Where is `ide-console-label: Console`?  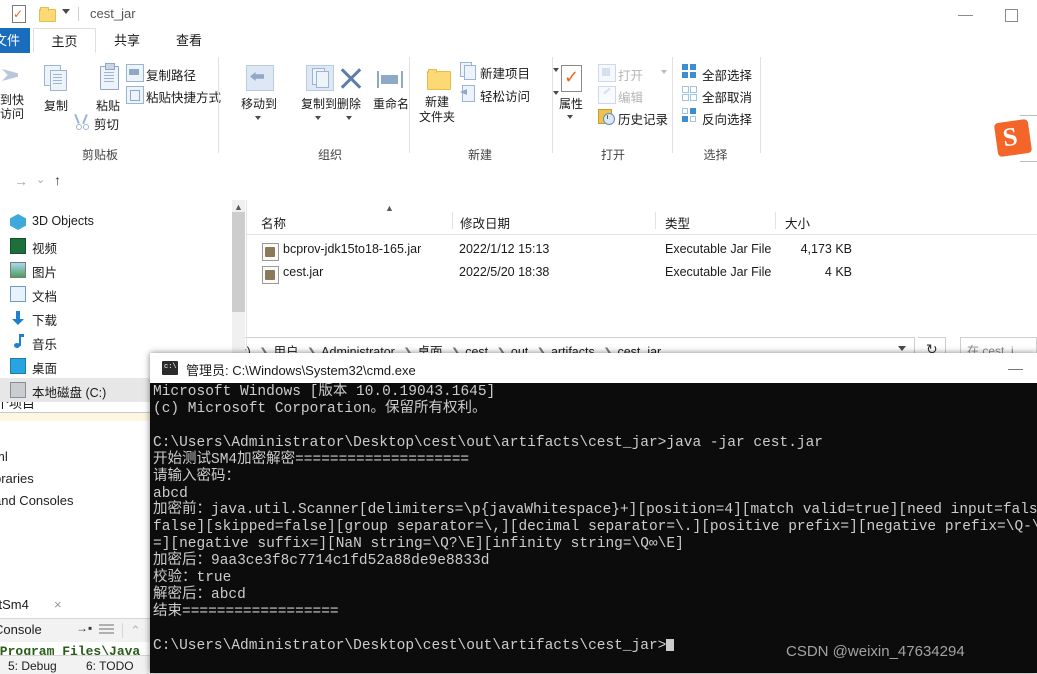
ide-console-label: Console is located at coordinates (21, 629).